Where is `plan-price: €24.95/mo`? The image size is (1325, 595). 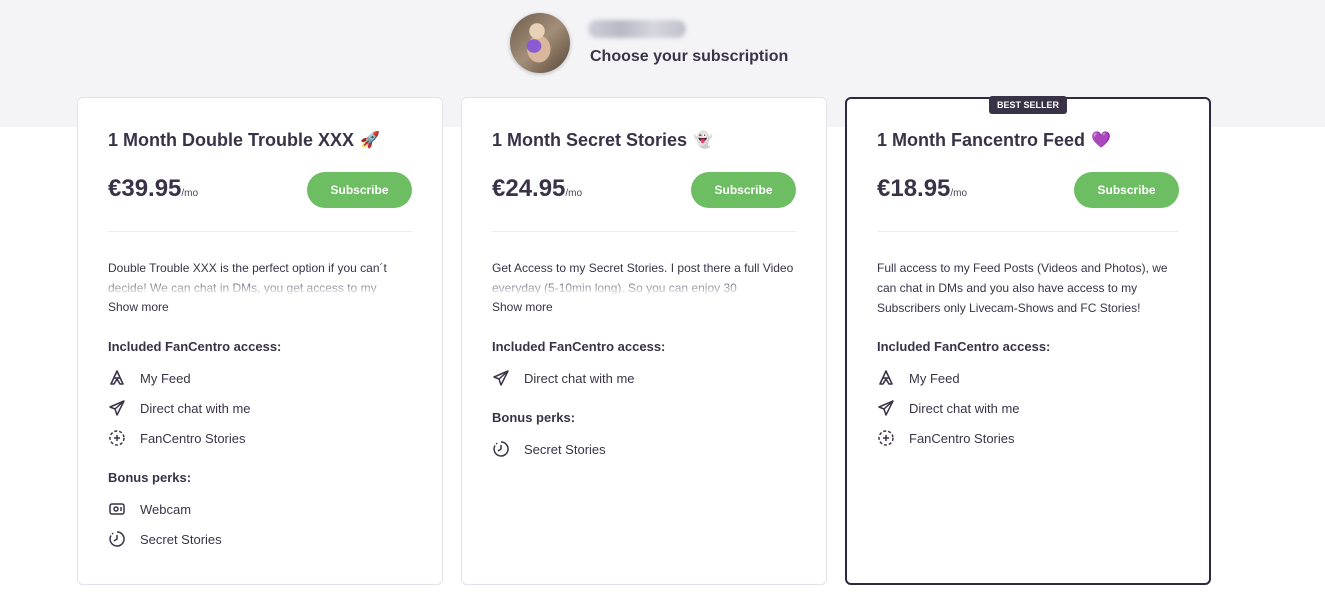 plan-price: €24.95/mo is located at coordinates (537, 188).